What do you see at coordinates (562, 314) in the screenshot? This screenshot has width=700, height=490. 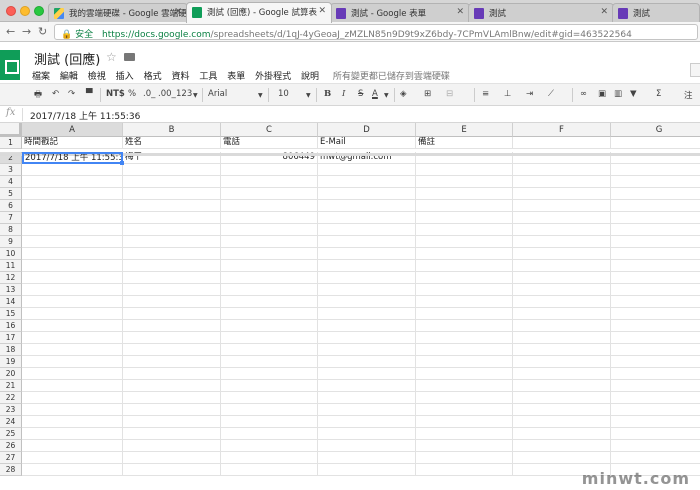 I see `cell-f15` at bounding box center [562, 314].